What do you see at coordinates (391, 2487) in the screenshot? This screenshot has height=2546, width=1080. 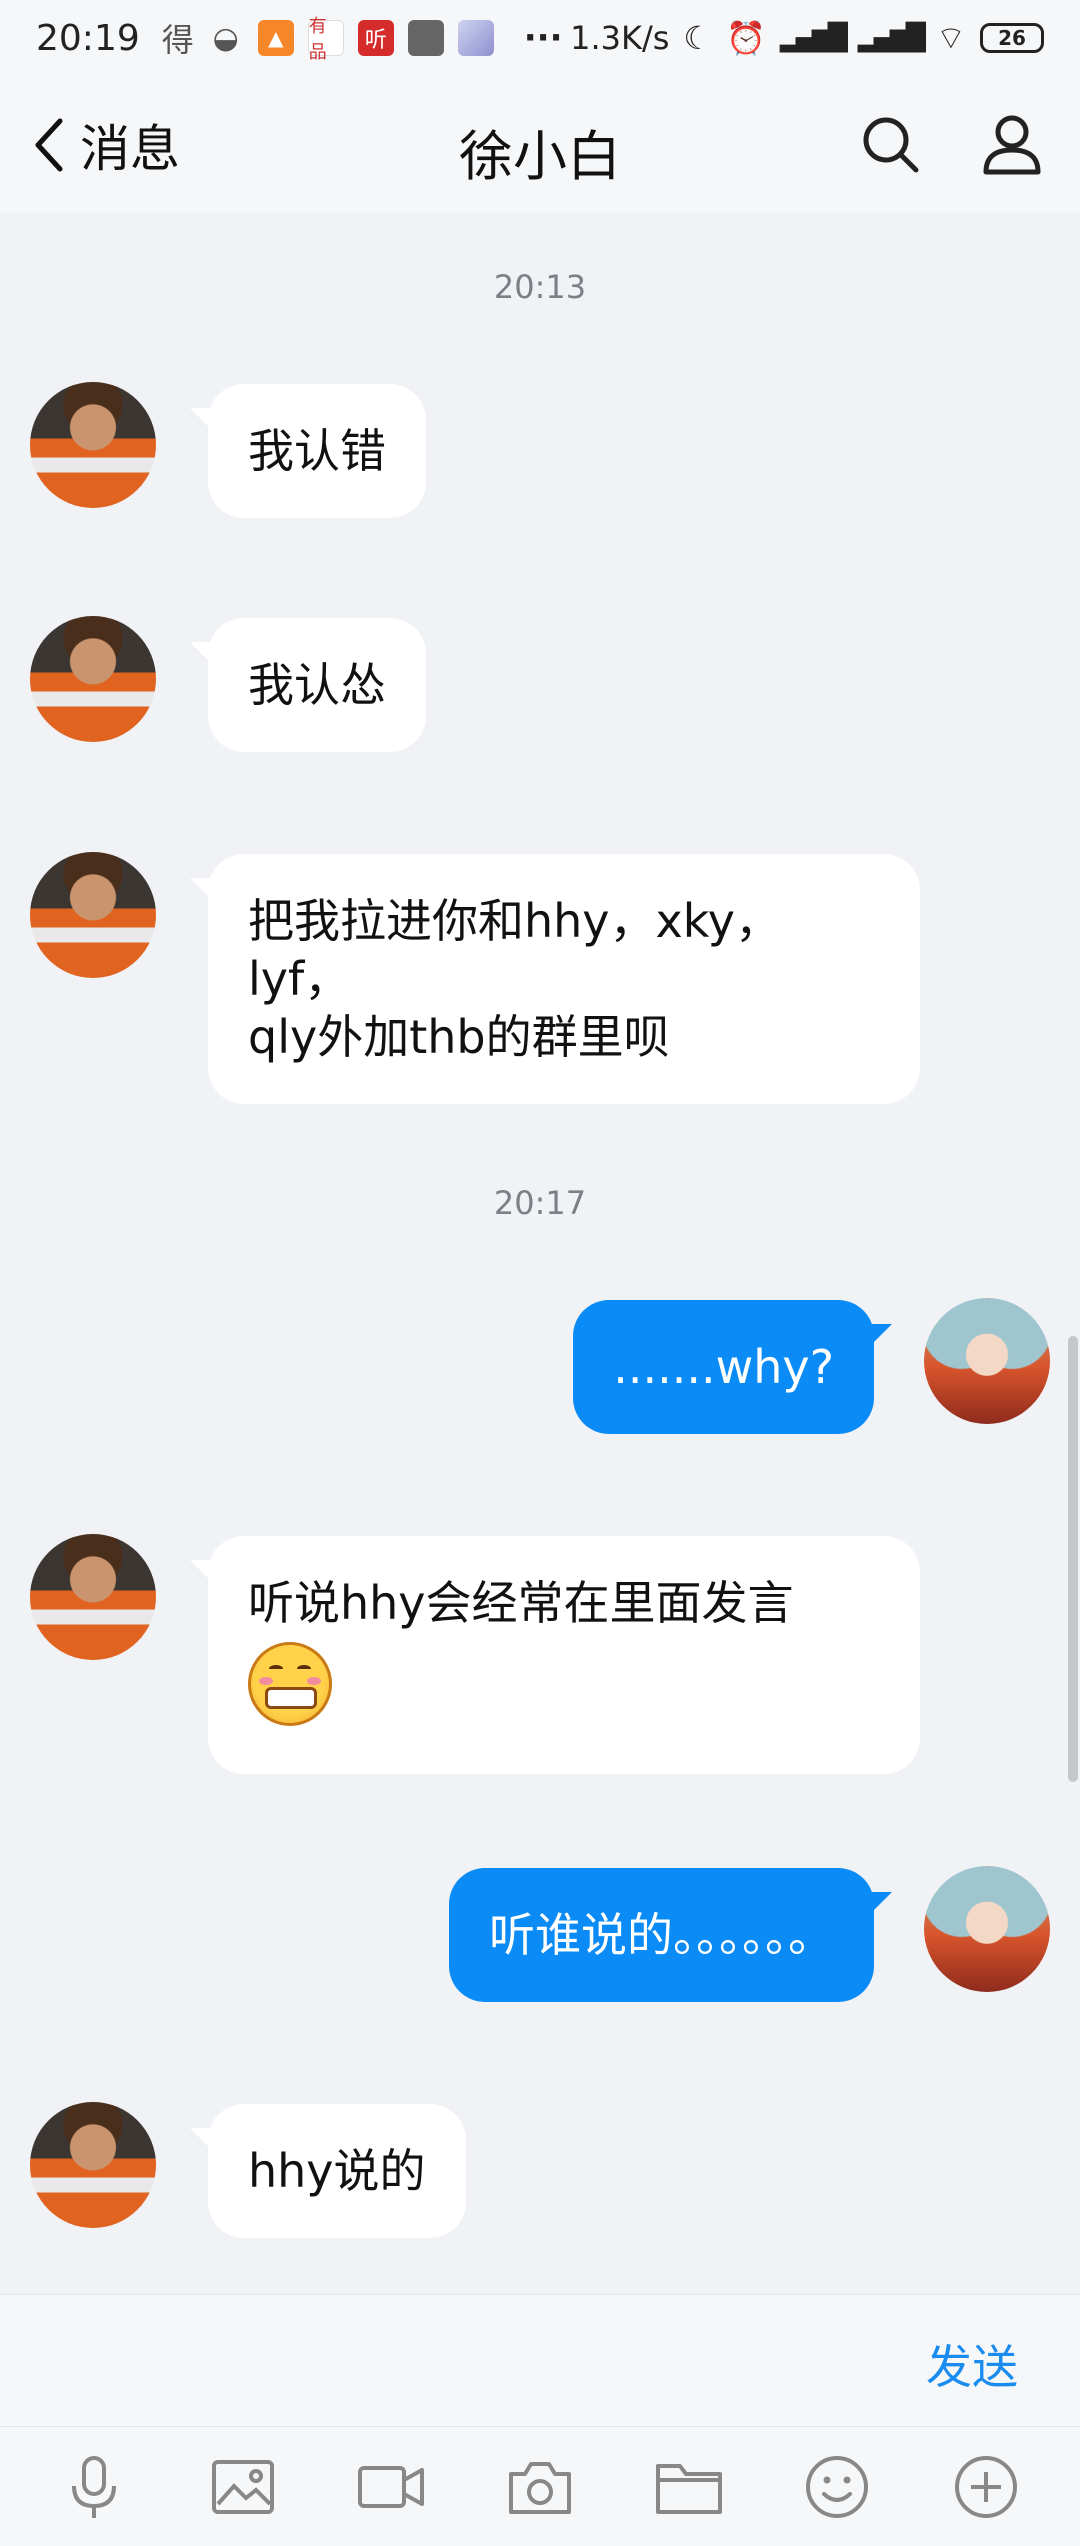 I see `video-icon` at bounding box center [391, 2487].